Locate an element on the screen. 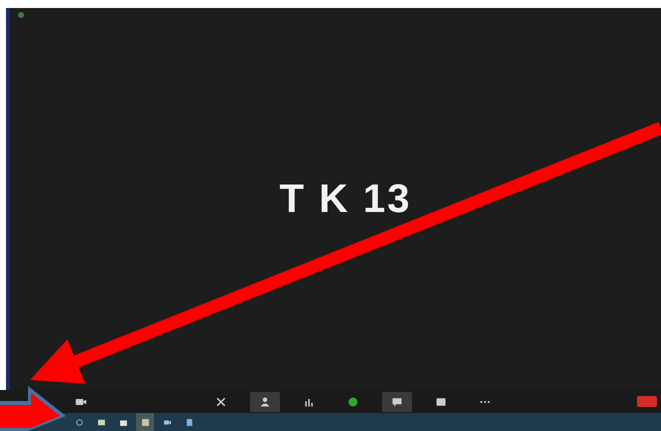  chat-bubble-icon is located at coordinates (397, 402).